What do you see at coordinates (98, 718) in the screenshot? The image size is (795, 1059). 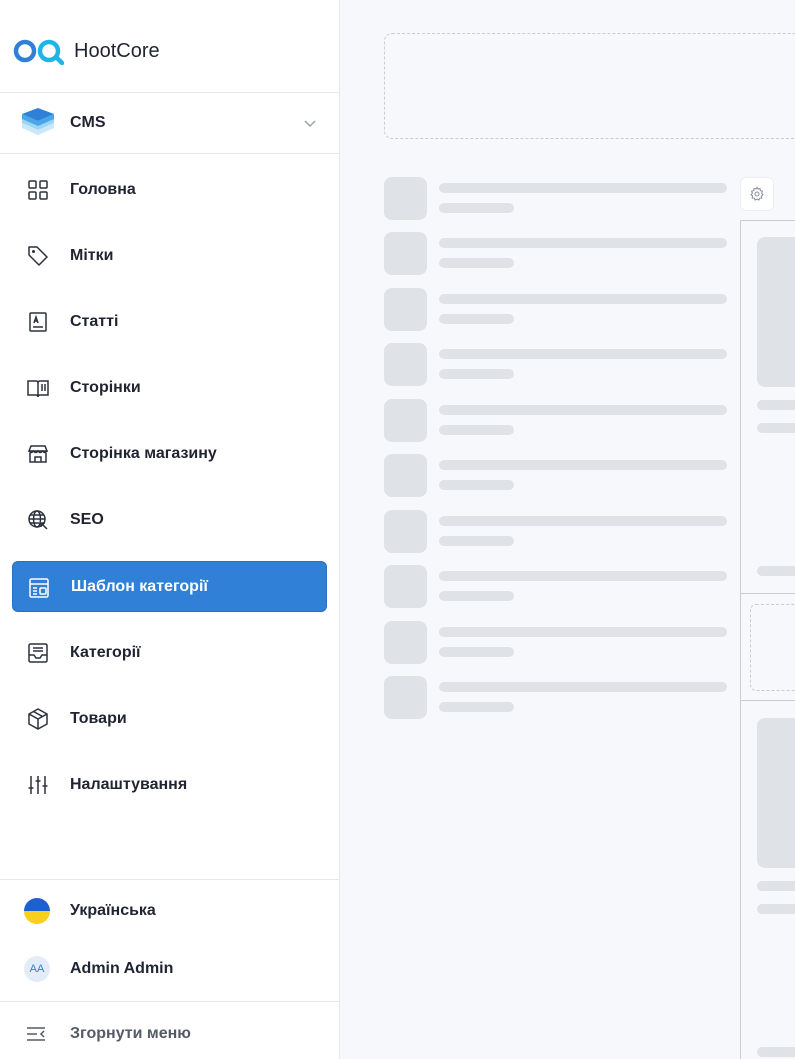 I see `nav-item-label: Товари` at bounding box center [98, 718].